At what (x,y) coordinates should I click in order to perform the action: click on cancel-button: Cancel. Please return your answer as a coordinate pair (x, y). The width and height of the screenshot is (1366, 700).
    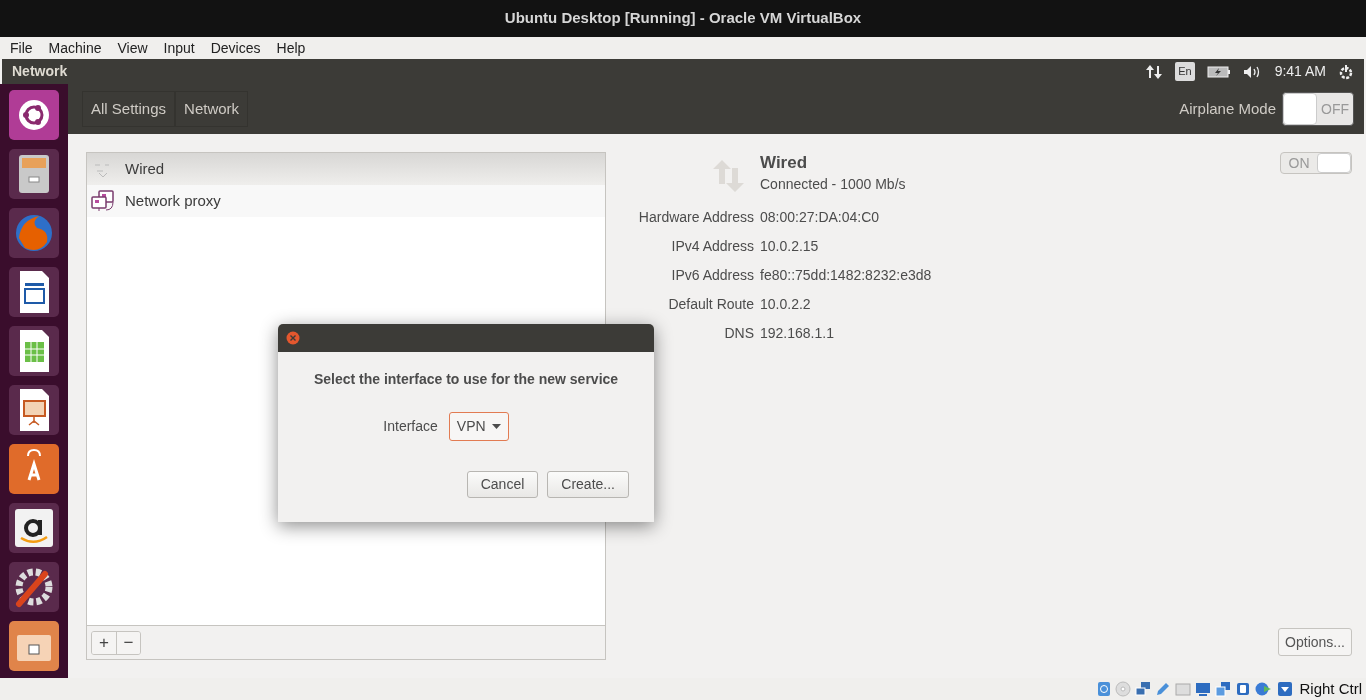
    Looking at the image, I should click on (502, 484).